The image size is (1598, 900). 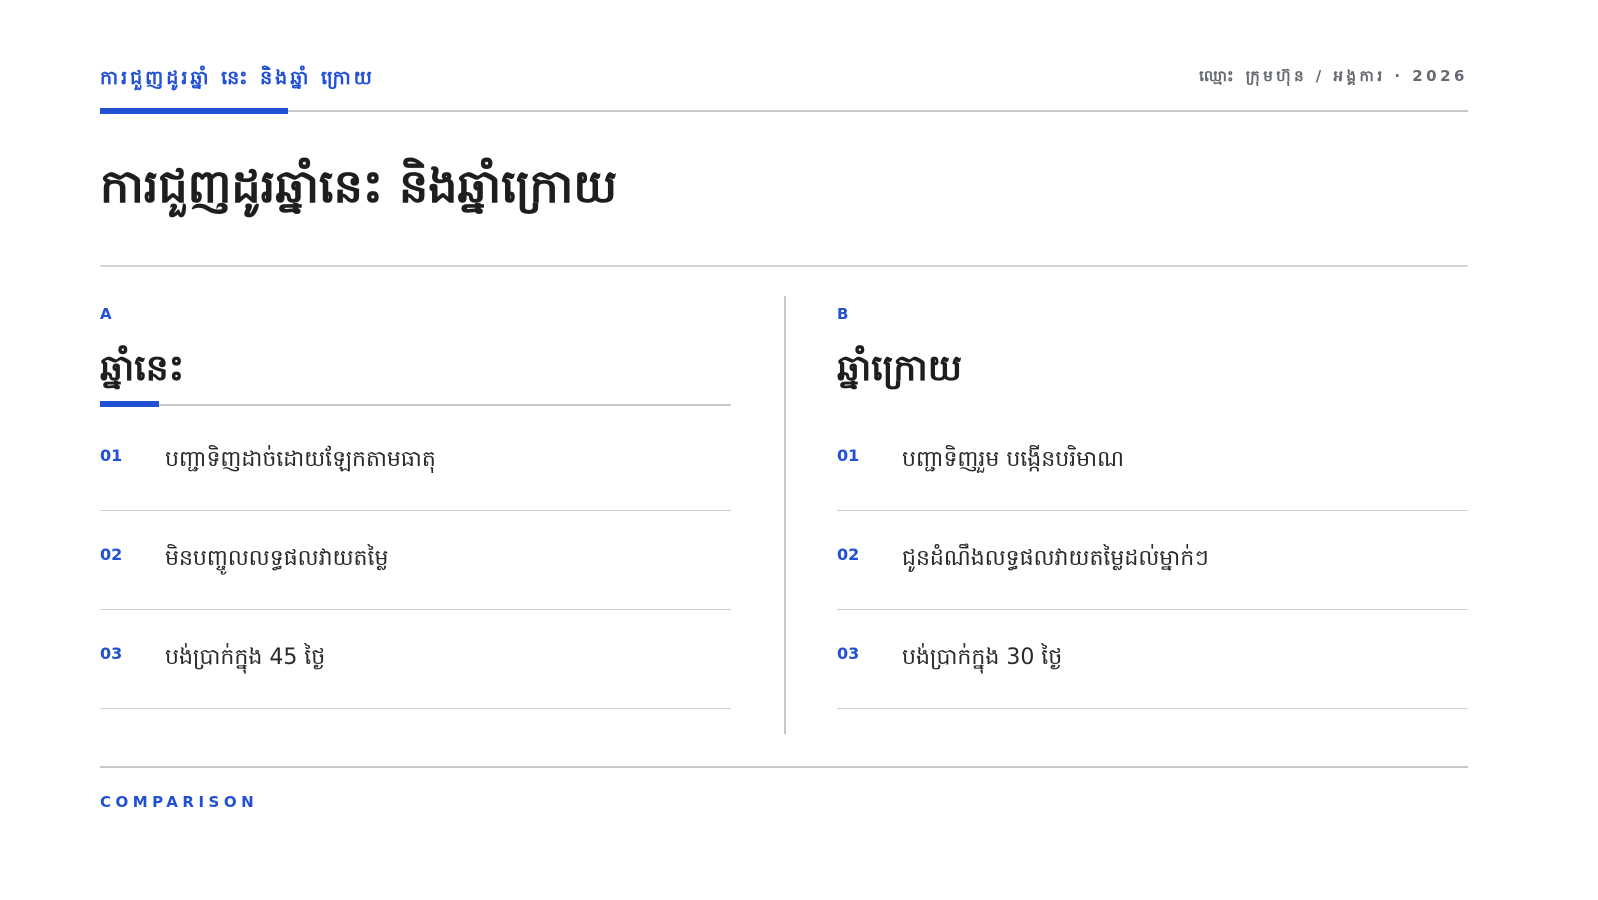 I want to click on list-item: 02 មិនបញ្ចូលលទ្ធផលវាយតម្លៃ, so click(x=415, y=560).